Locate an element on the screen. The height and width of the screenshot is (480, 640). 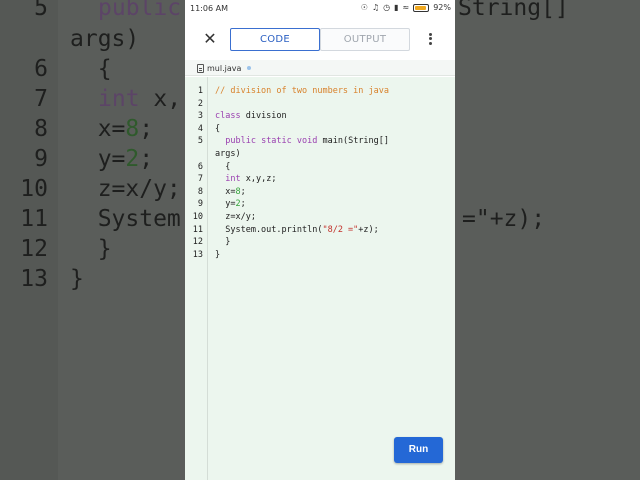
alarm-icon: ◷ is located at coordinates (387, 7).